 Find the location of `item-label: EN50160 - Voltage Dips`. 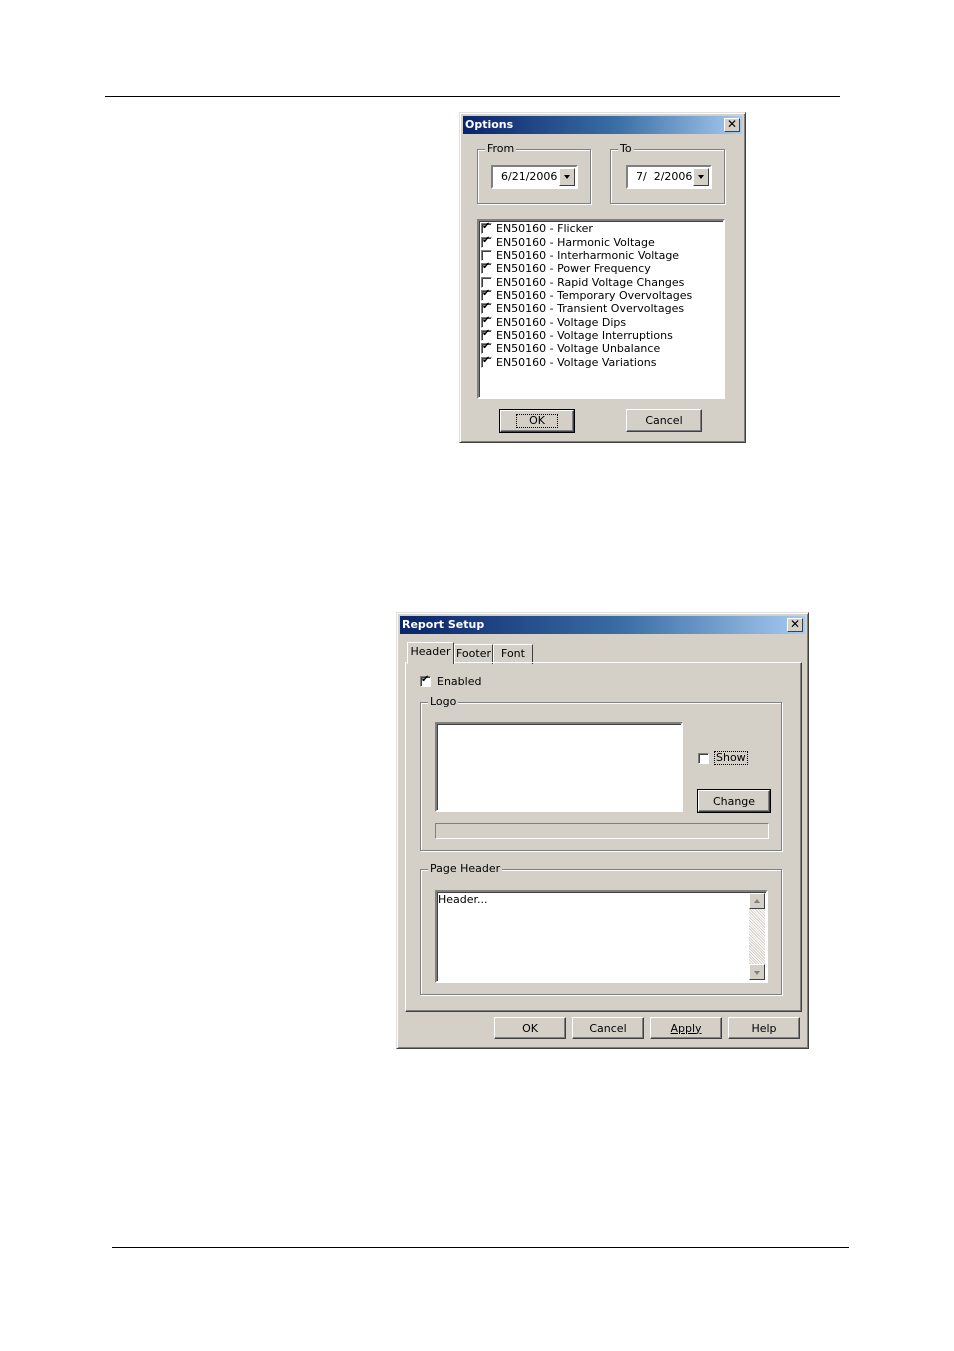

item-label: EN50160 - Voltage Dips is located at coordinates (561, 322).